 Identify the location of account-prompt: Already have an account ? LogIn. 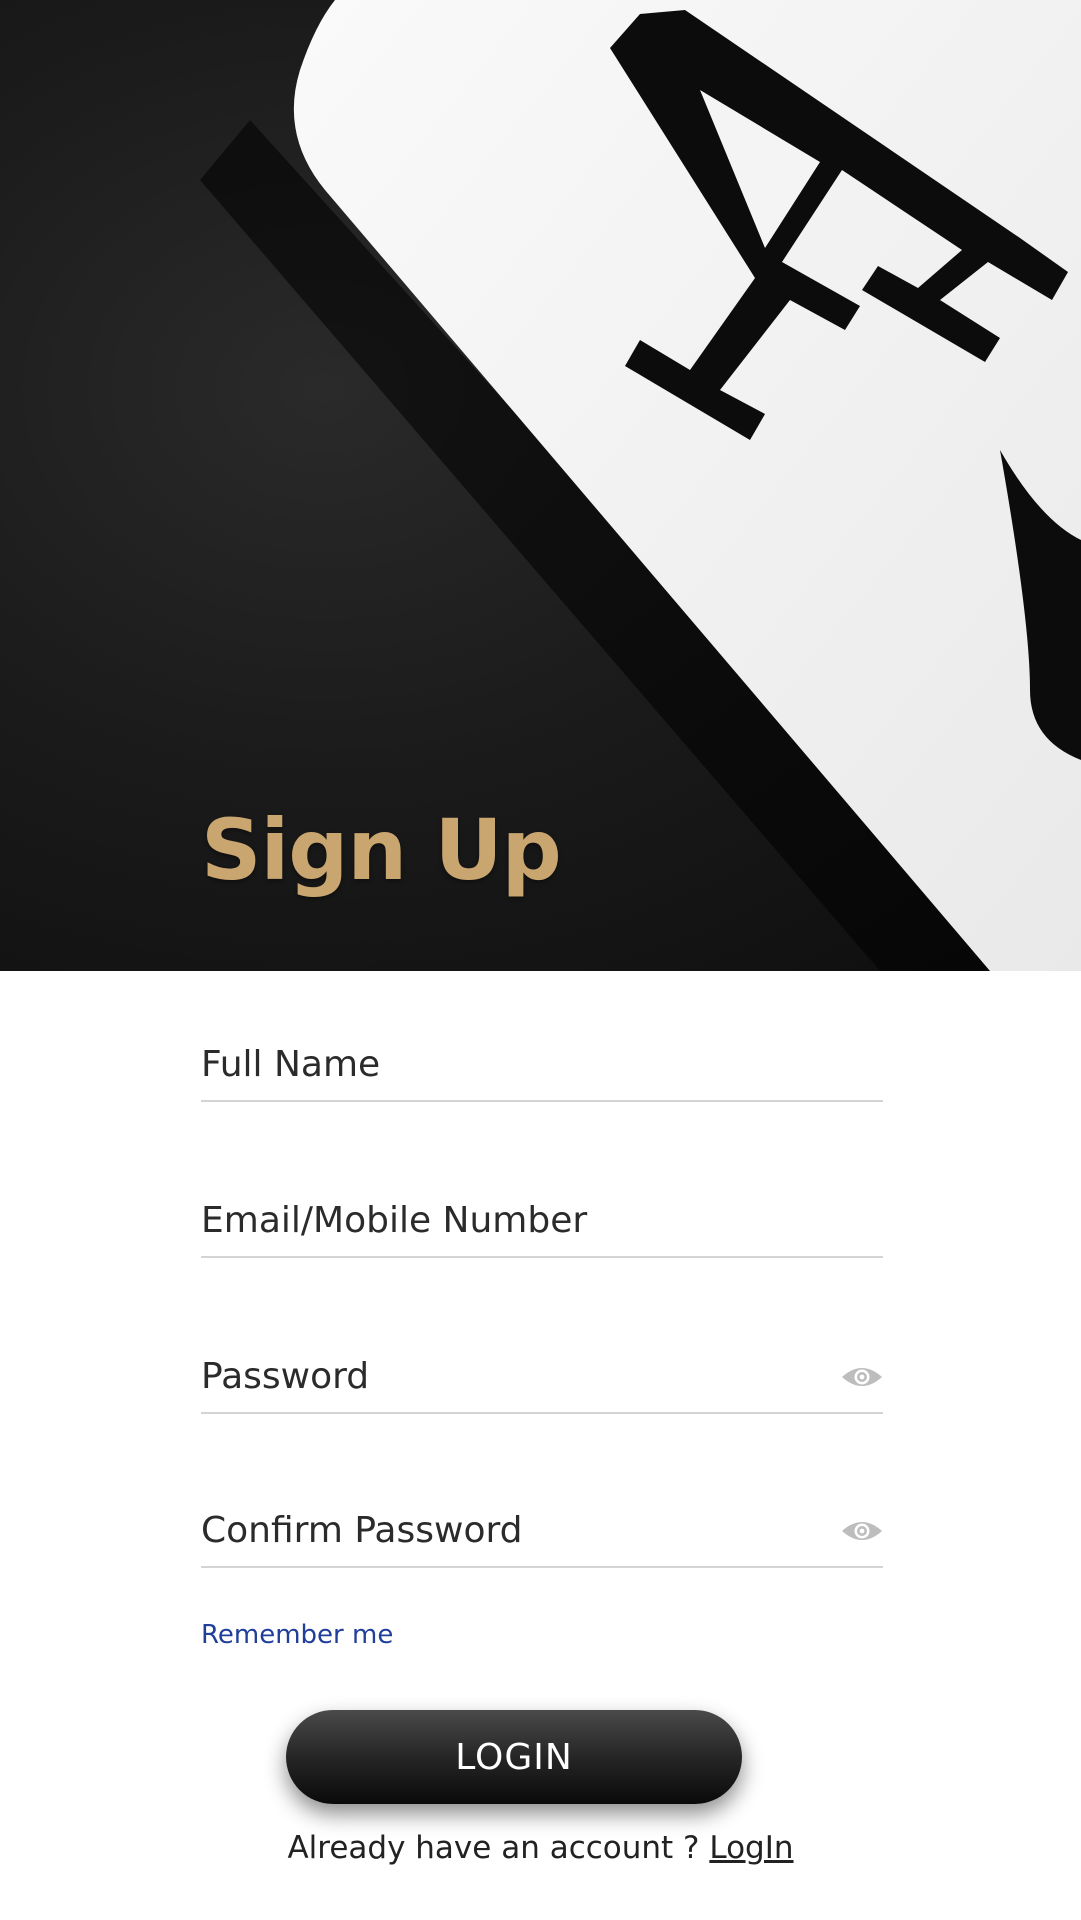
(540, 1848).